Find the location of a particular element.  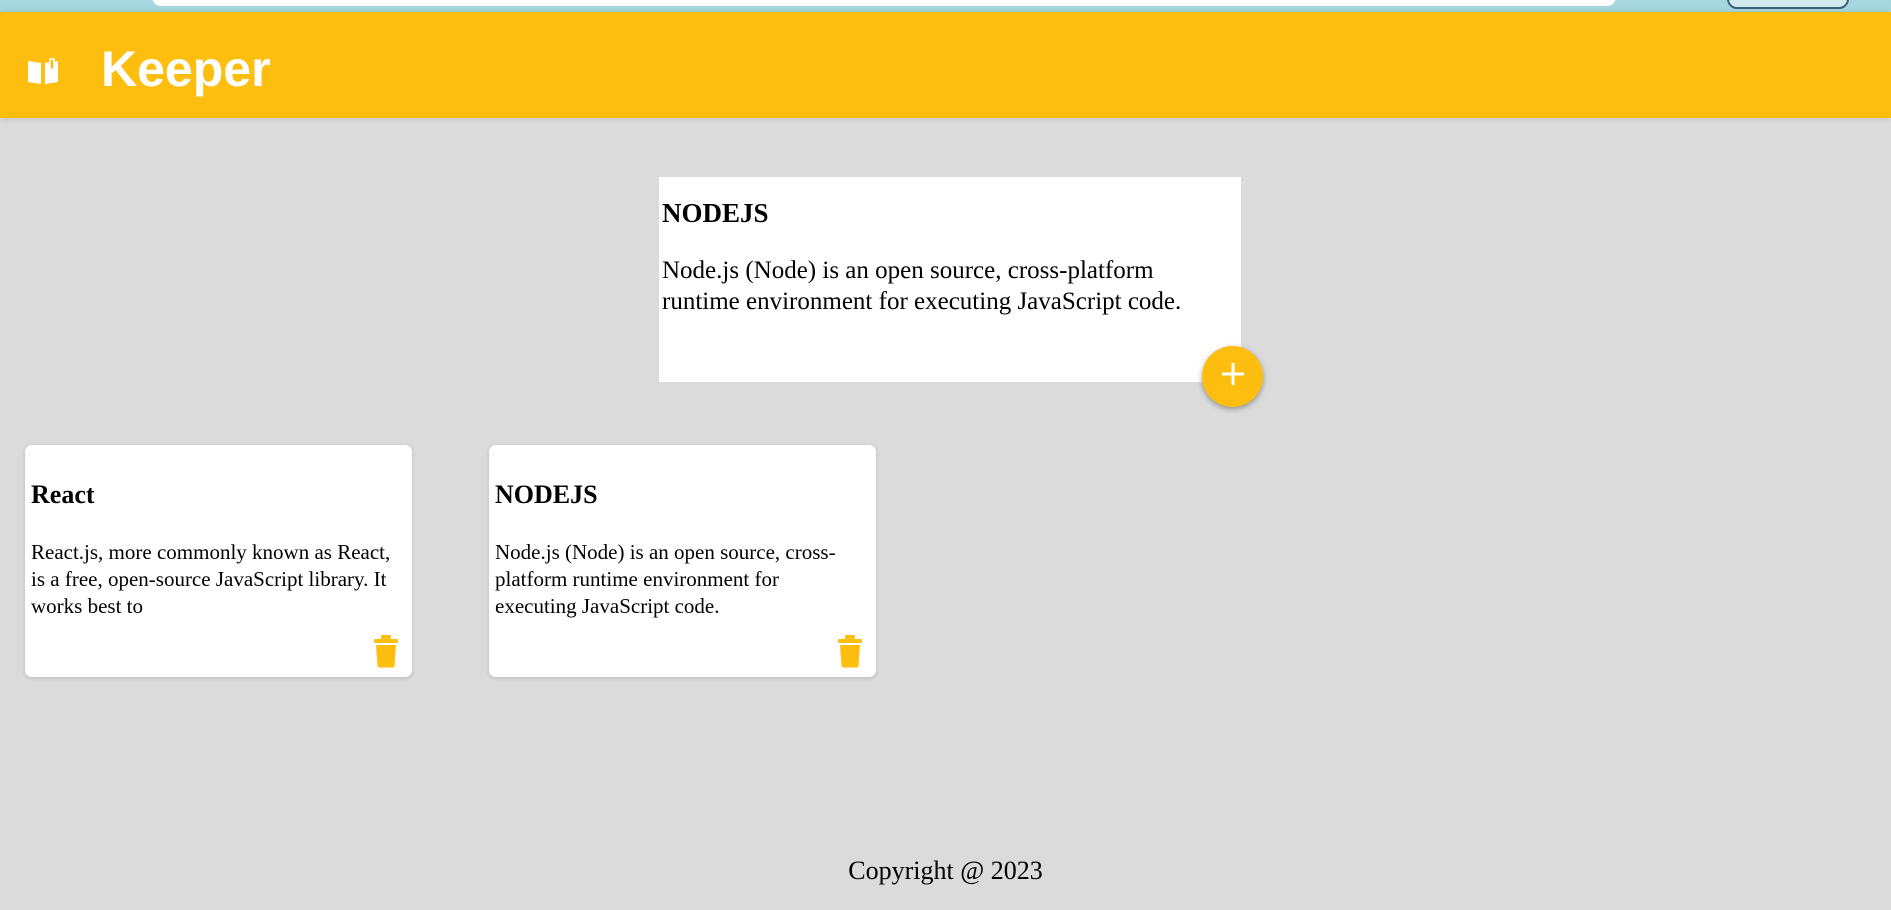

add-note-button is located at coordinates (1232, 376).